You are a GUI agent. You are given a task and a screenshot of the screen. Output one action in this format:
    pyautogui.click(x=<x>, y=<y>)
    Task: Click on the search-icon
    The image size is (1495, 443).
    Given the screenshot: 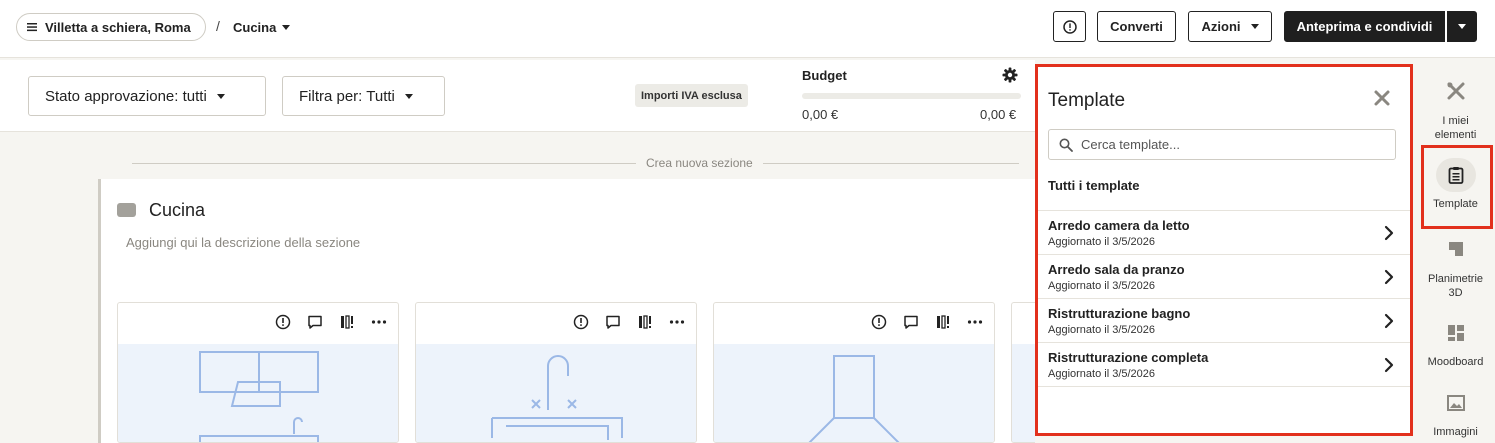 What is the action you would take?
    pyautogui.click(x=1066, y=145)
    